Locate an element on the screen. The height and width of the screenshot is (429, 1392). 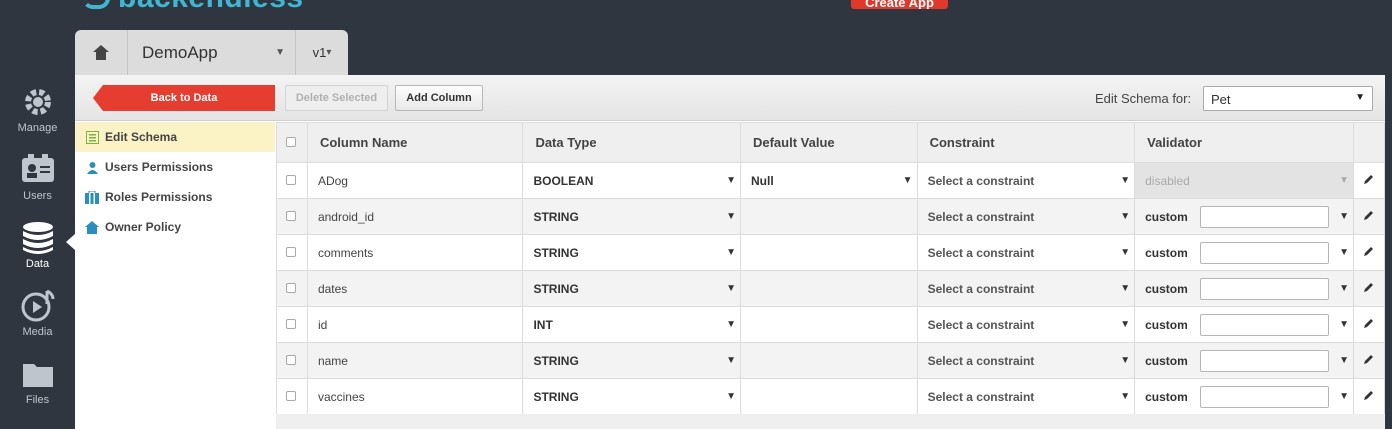
version-selector: v1 ▾ is located at coordinates (322, 52).